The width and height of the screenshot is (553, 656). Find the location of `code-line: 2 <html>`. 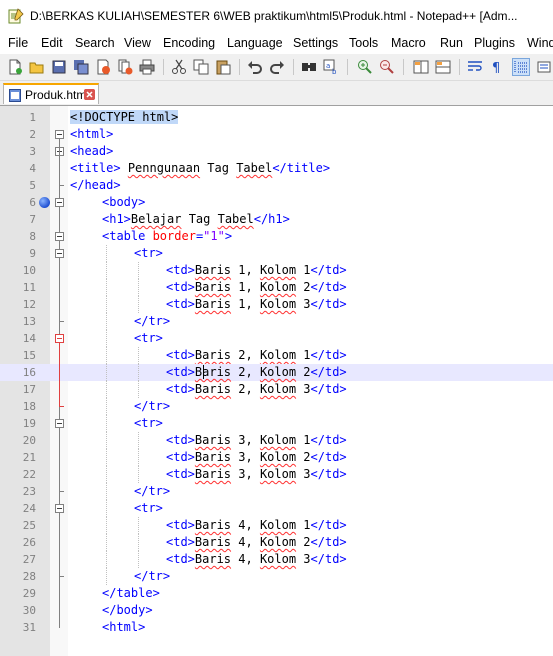

code-line: 2 <html> is located at coordinates (276, 134).